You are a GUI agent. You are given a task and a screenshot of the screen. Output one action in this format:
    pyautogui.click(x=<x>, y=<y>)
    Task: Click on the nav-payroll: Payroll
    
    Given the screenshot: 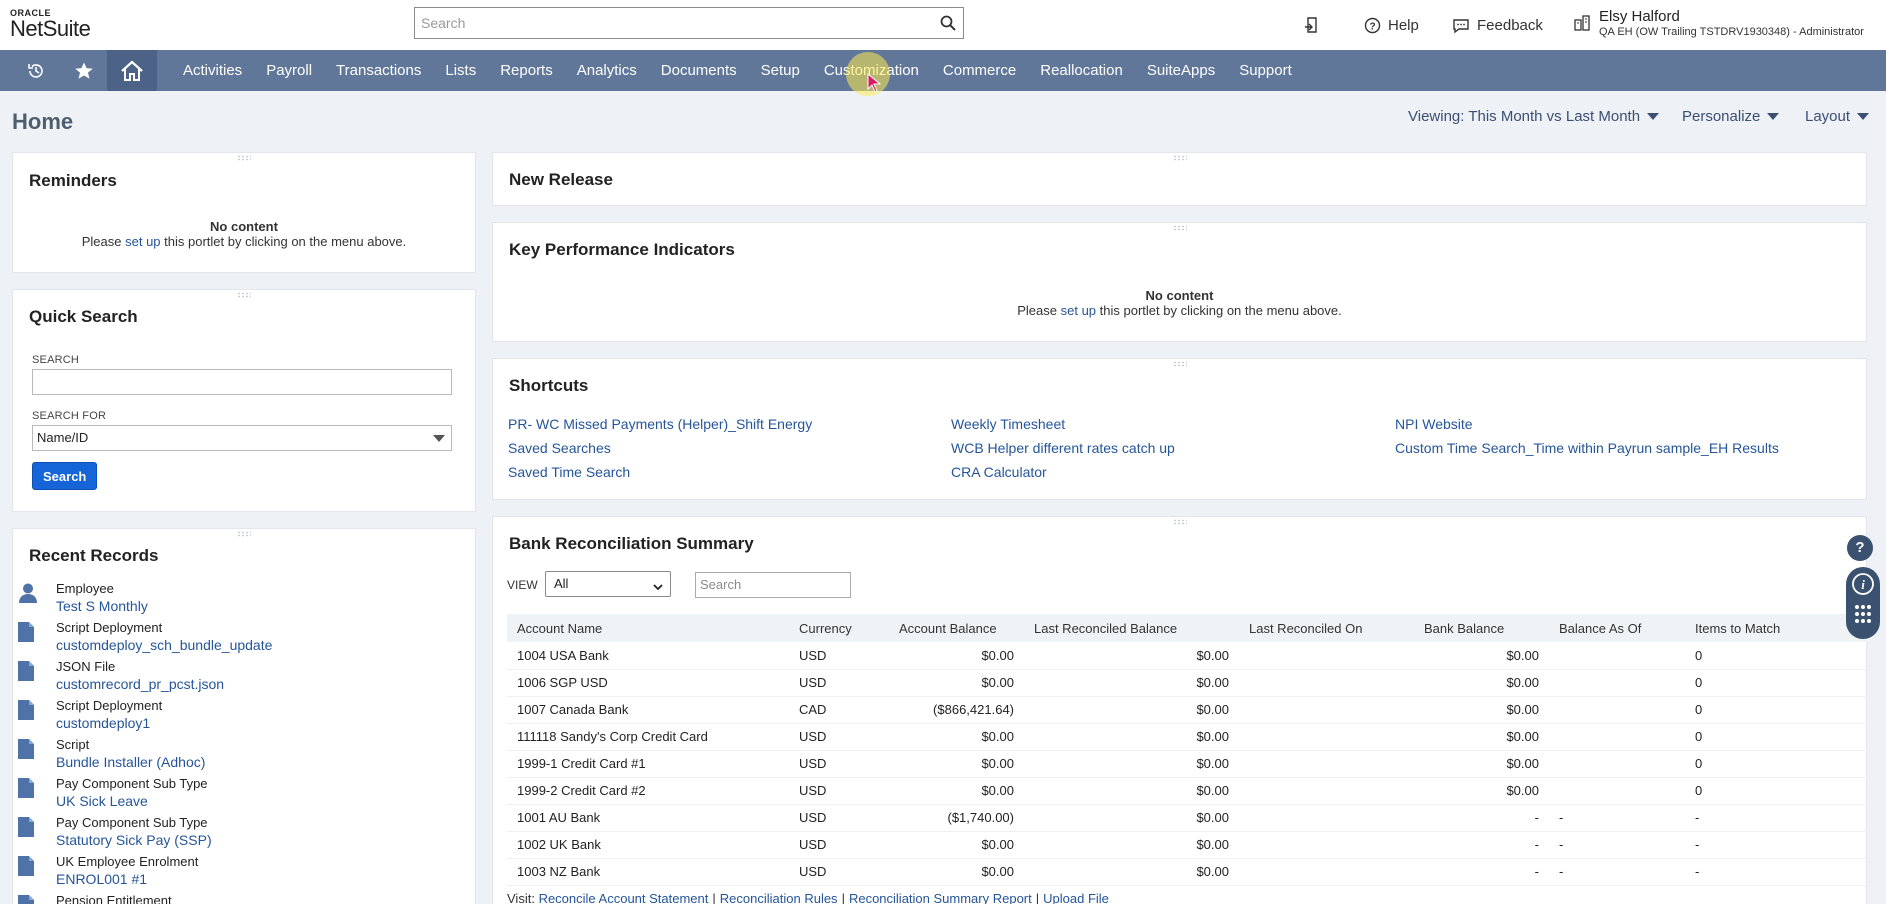 What is the action you would take?
    pyautogui.click(x=289, y=70)
    